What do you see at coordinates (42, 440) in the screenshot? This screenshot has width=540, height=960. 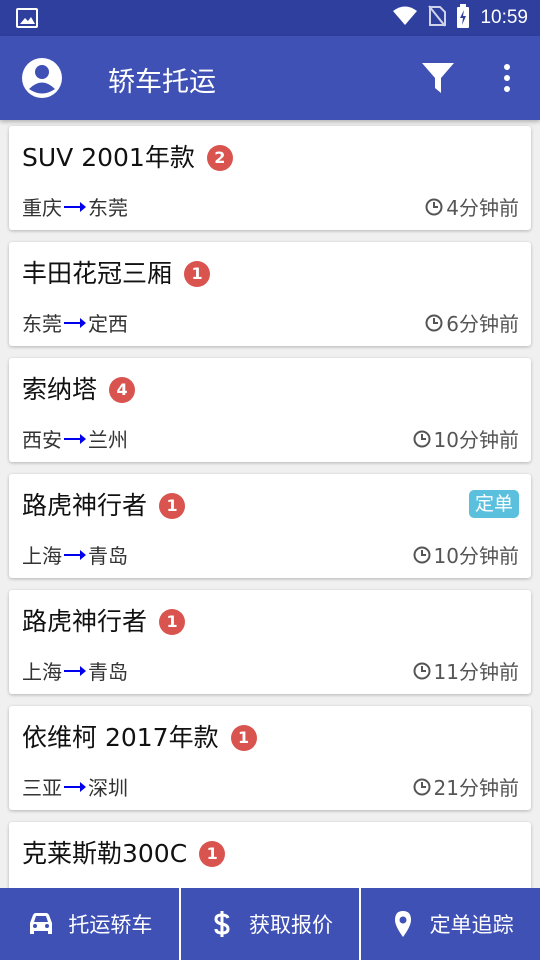 I see `route-from: 西安` at bounding box center [42, 440].